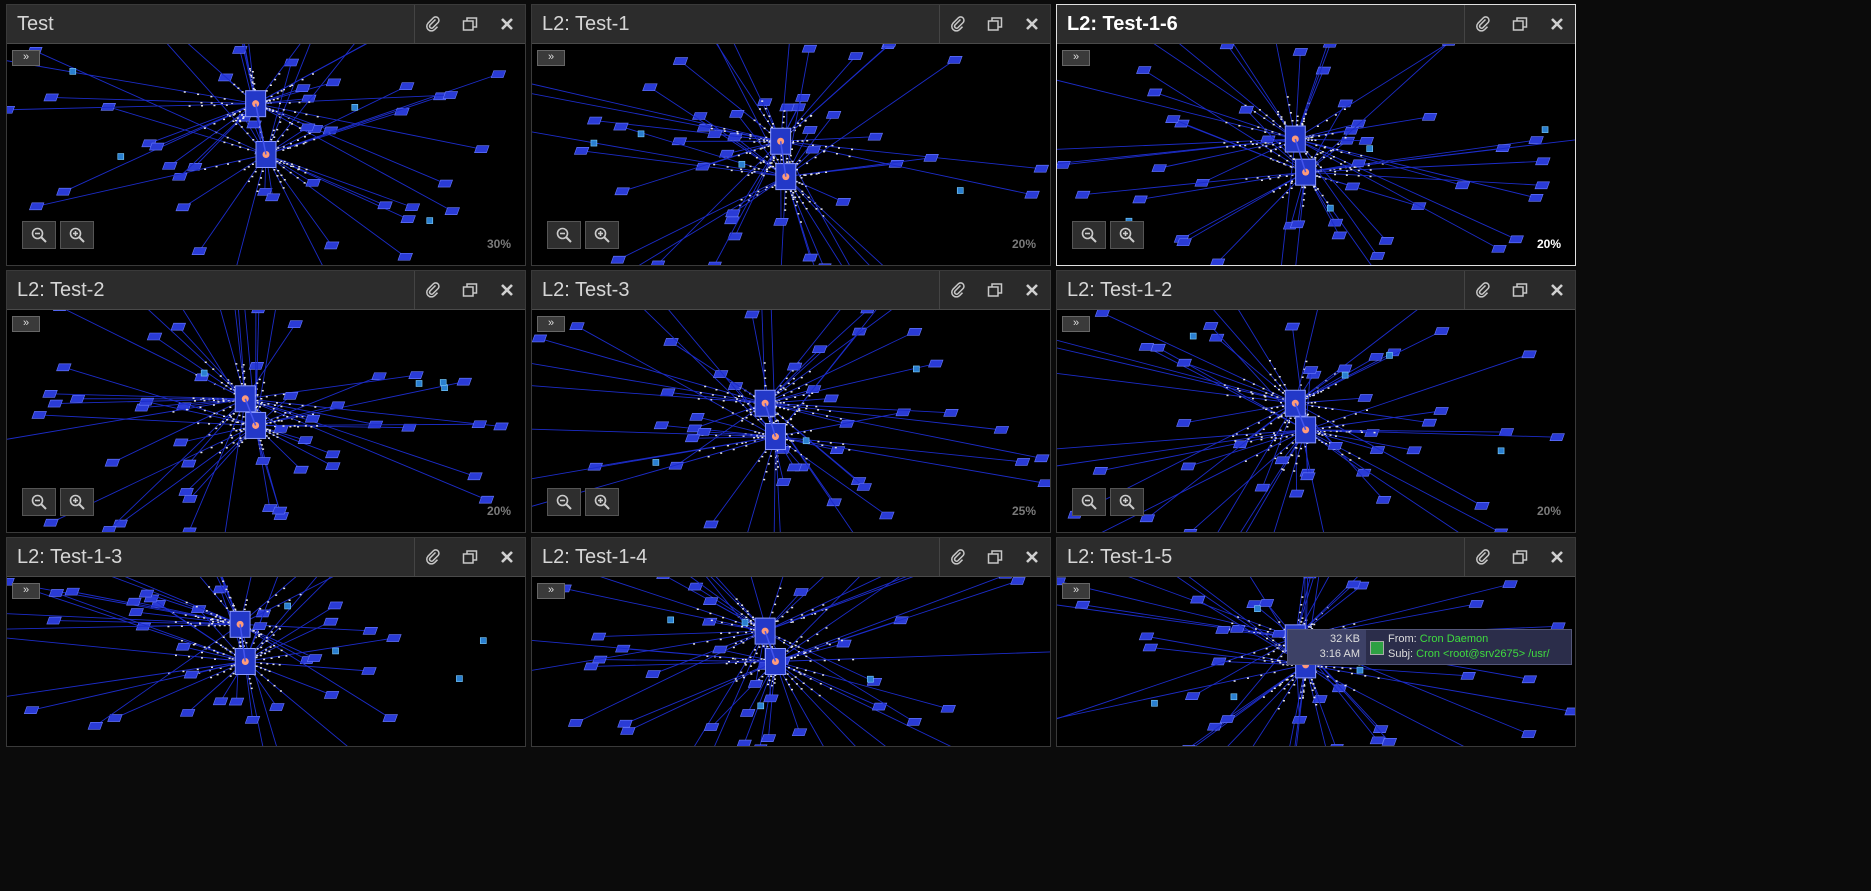  I want to click on panel-titlebar: Test, so click(266, 24).